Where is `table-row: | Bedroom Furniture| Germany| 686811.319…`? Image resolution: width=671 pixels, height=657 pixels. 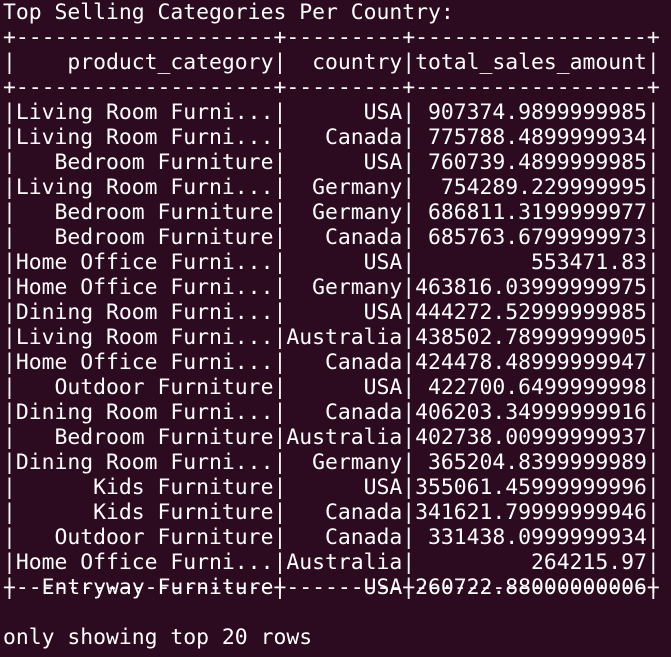 table-row: | Bedroom Furniture| Germany| 686811.319… is located at coordinates (331, 212).